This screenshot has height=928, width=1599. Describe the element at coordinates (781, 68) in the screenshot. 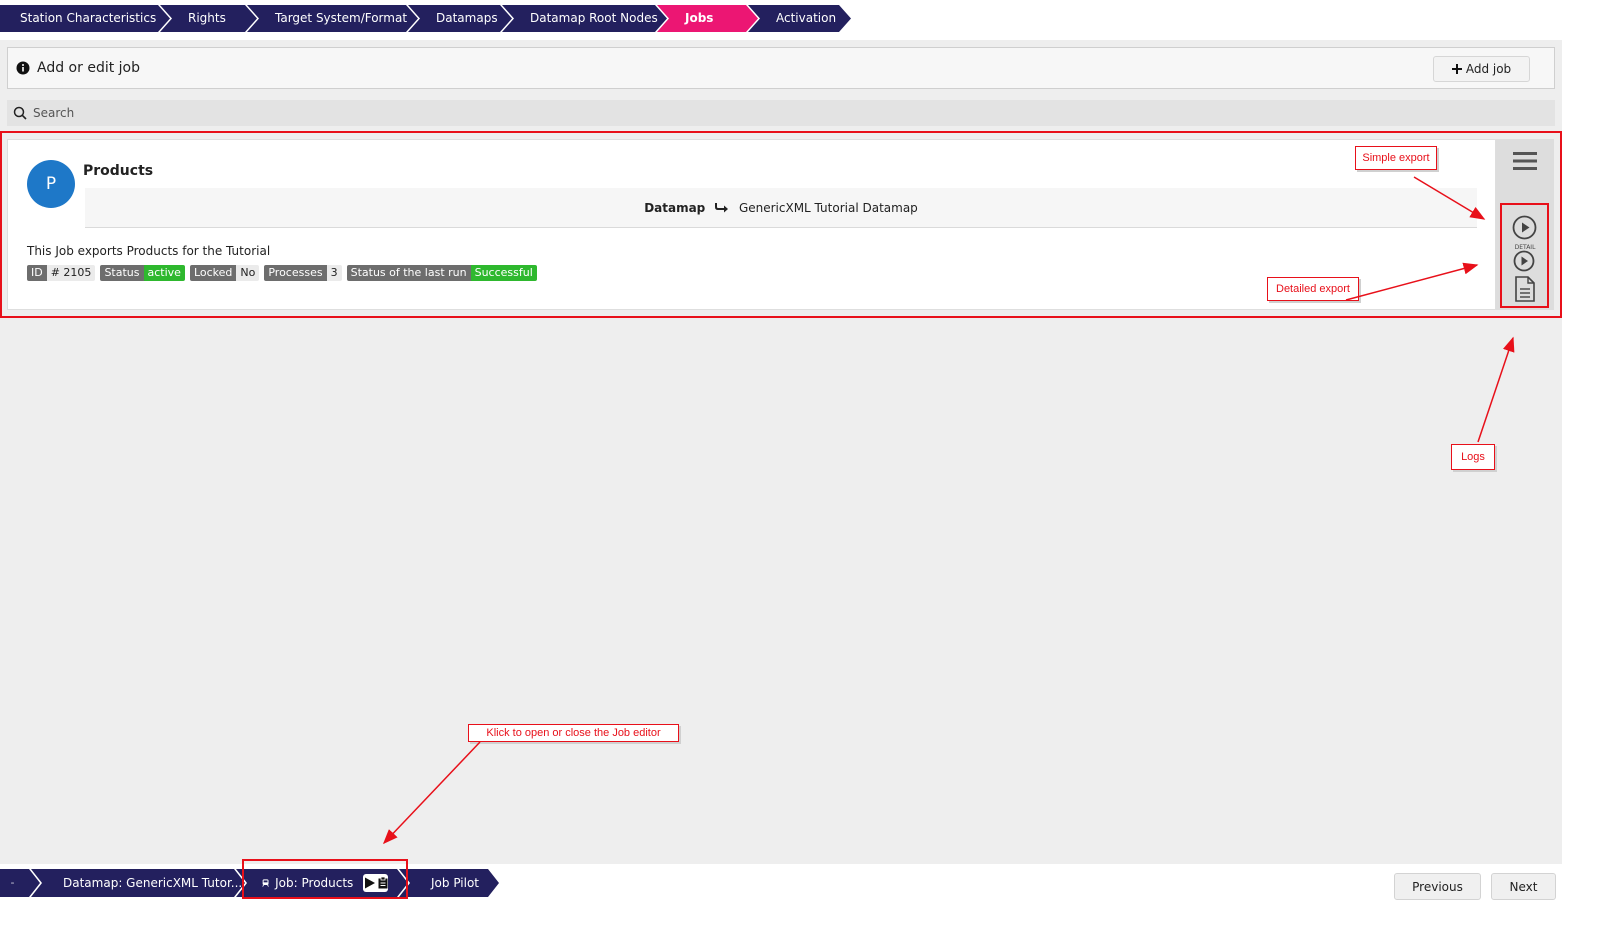

I see `add-edit-job-panel: Add or edit job Add job` at that location.